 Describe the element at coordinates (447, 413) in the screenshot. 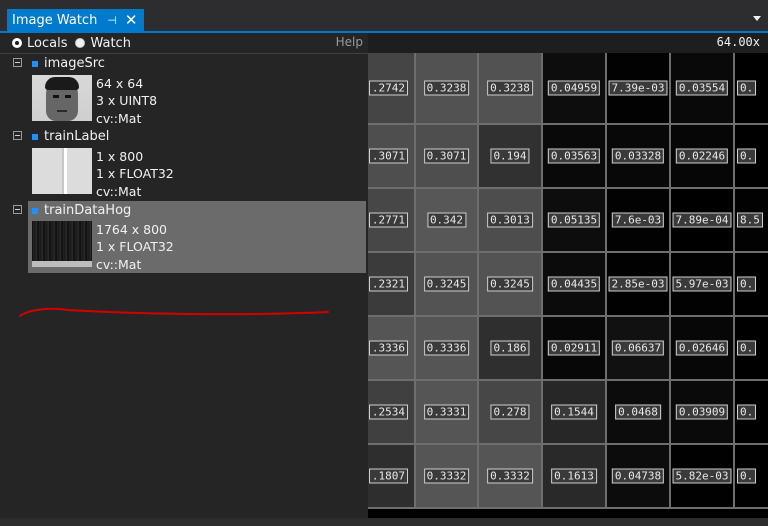

I see `pixel-cell: 0.3331` at that location.